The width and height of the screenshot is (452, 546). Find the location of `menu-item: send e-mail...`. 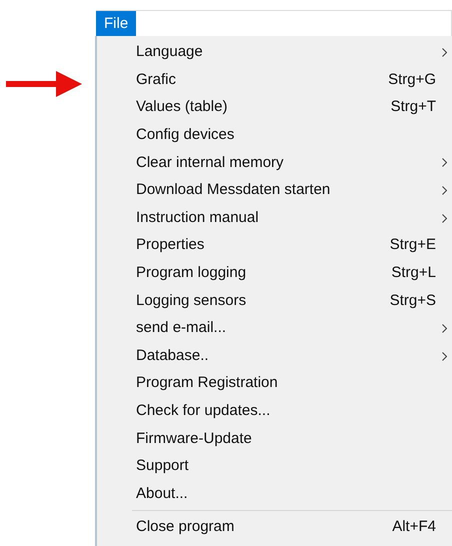

menu-item: send e-mail... is located at coordinates (274, 328).